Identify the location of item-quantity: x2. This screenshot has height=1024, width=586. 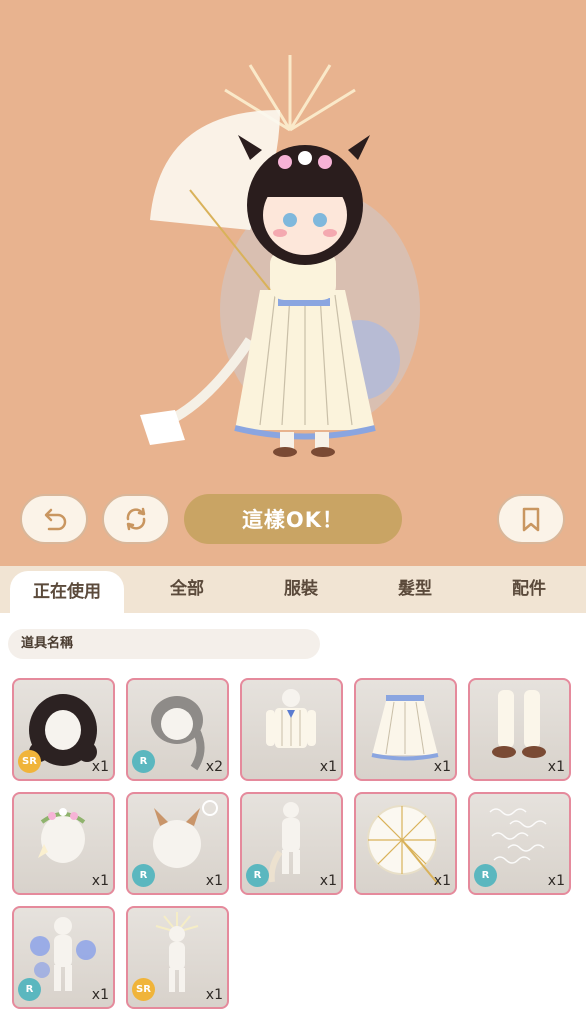
(214, 767).